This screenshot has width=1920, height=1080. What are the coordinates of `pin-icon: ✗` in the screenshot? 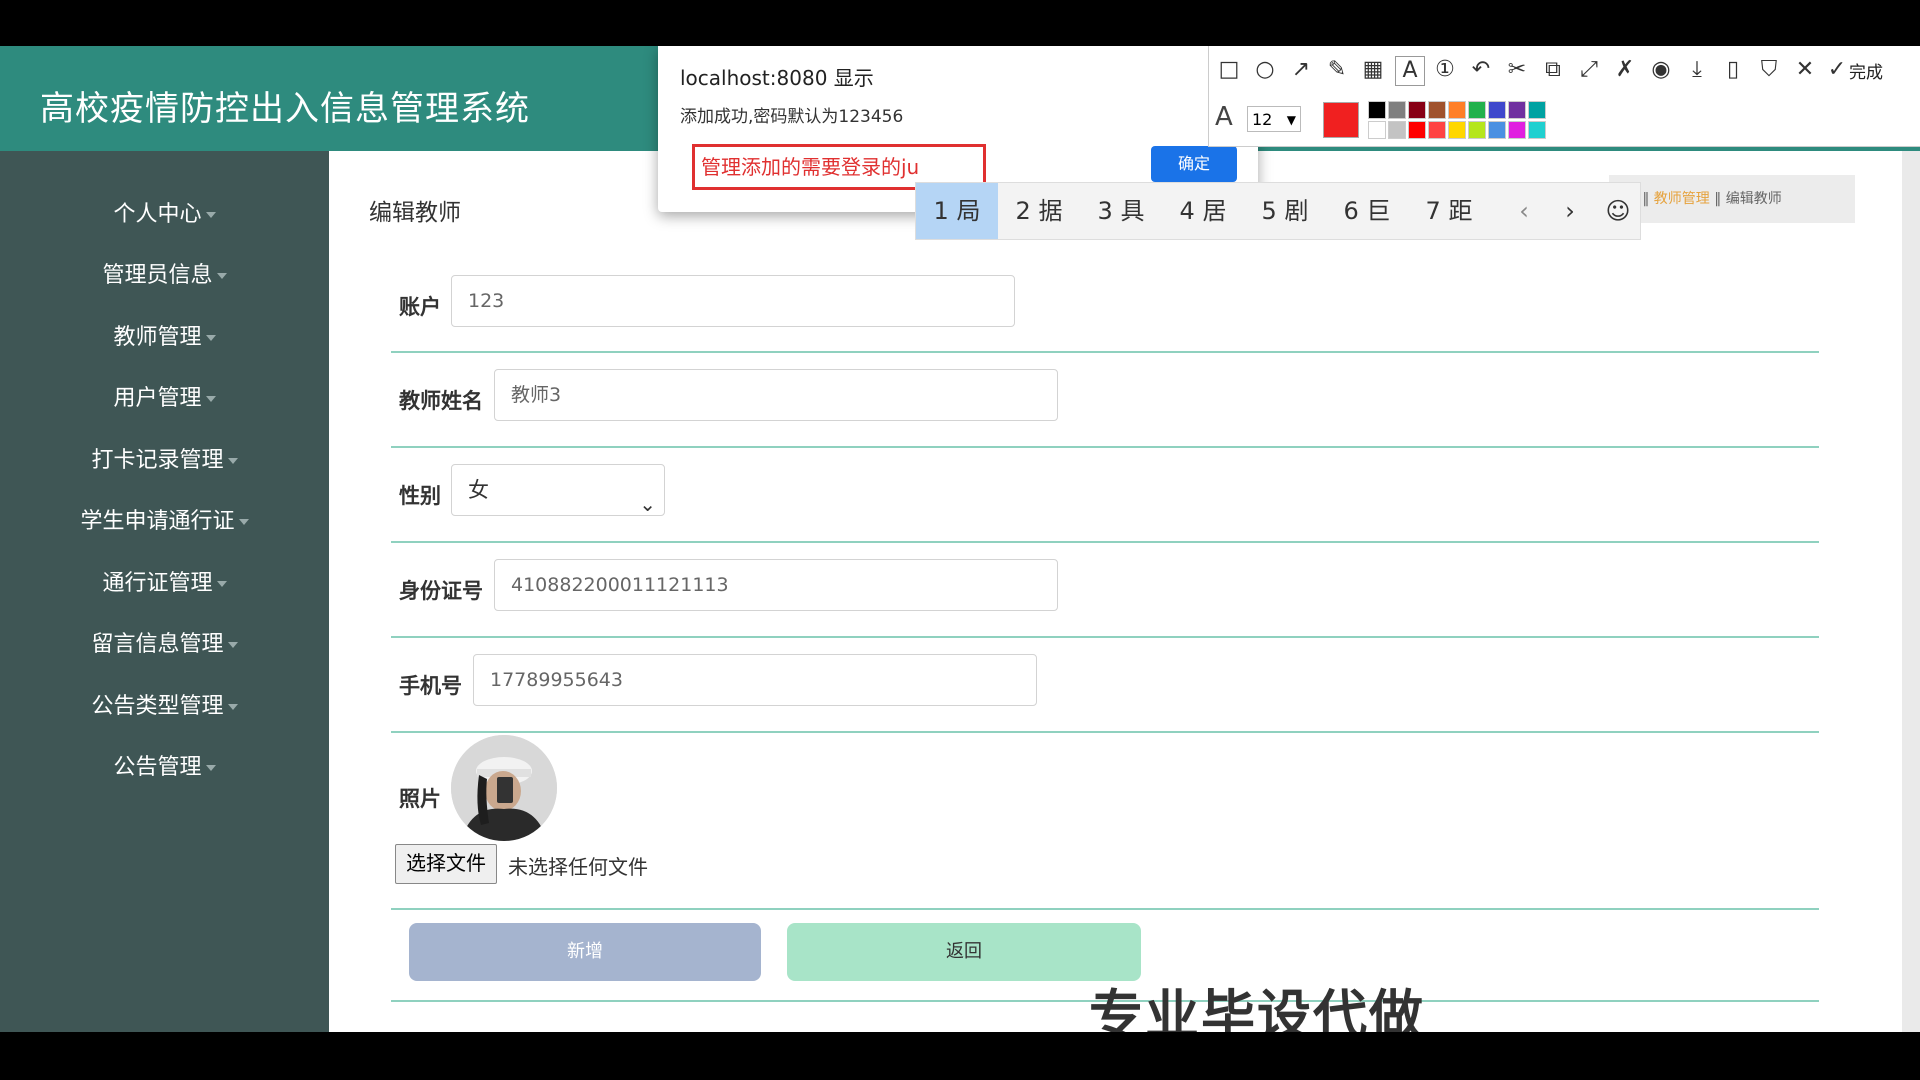 It's located at (1625, 70).